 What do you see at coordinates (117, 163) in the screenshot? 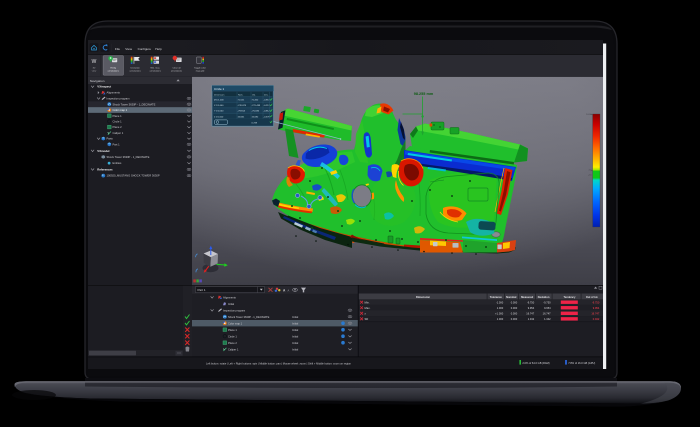
I see `svg-text: Entities` at bounding box center [117, 163].